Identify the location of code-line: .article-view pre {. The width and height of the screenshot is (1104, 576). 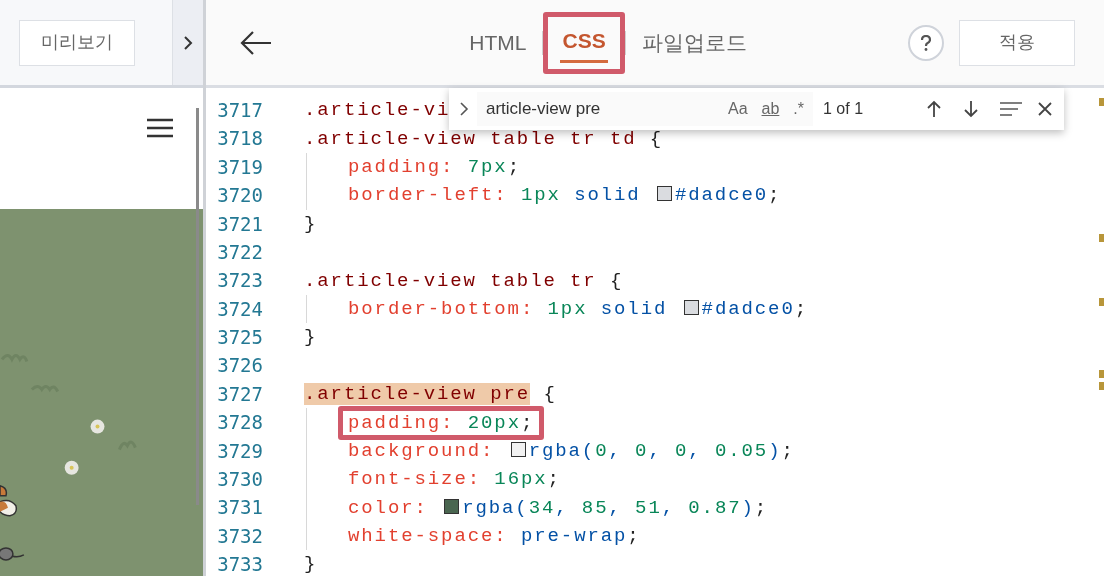
(430, 394).